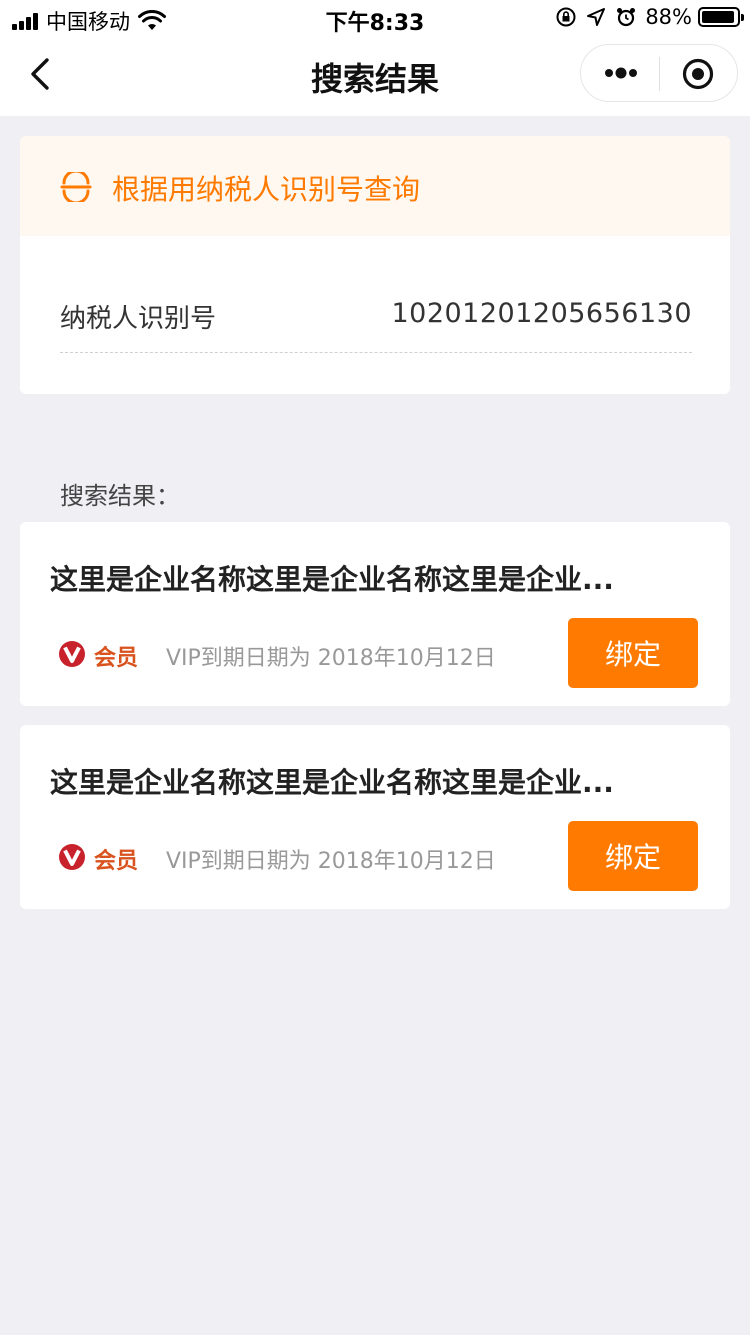 Image resolution: width=750 pixels, height=1335 pixels. What do you see at coordinates (376, 352) in the screenshot?
I see `dashed-divider` at bounding box center [376, 352].